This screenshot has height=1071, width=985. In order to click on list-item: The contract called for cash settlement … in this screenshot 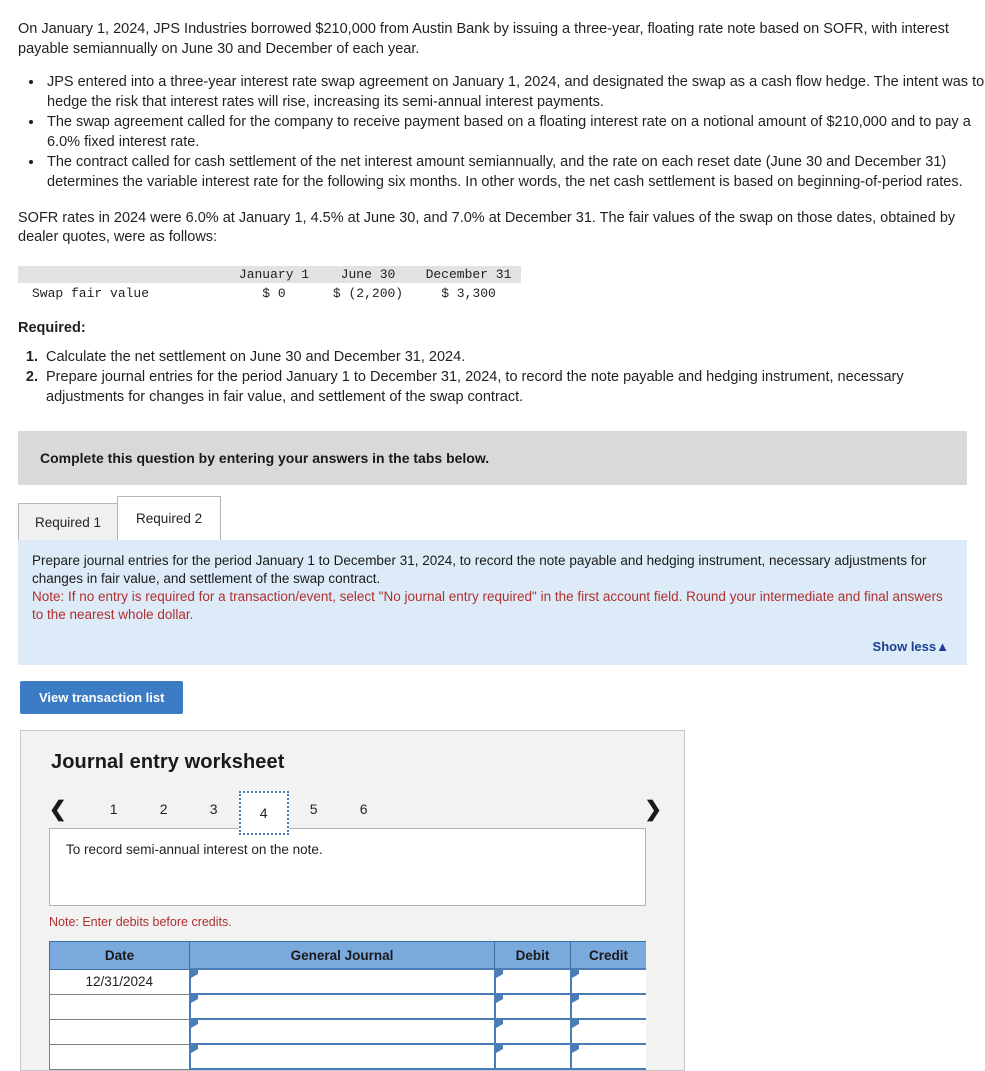, I will do `click(514, 172)`.